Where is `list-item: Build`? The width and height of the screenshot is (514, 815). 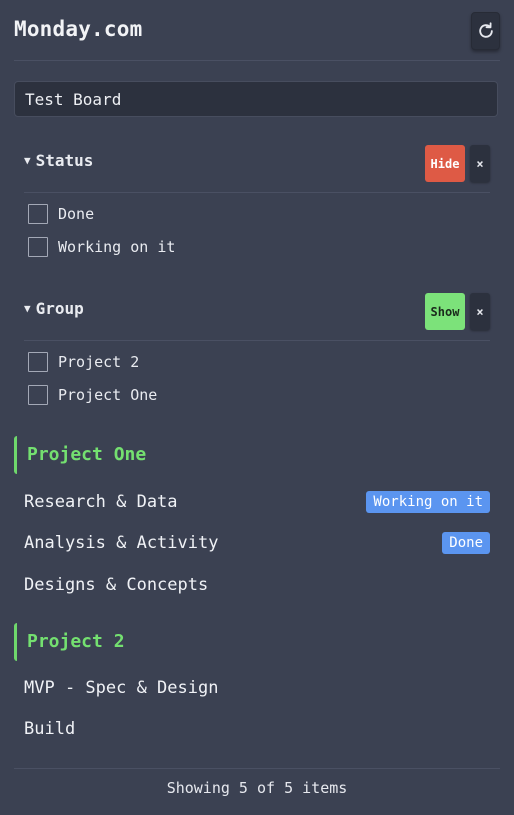 list-item: Build is located at coordinates (257, 729).